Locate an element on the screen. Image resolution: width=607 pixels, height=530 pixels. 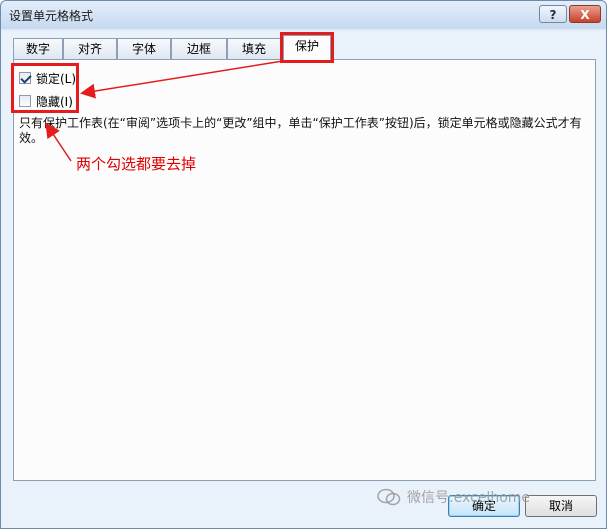
arrow-tab-to-checkboxes is located at coordinates (182, 79).